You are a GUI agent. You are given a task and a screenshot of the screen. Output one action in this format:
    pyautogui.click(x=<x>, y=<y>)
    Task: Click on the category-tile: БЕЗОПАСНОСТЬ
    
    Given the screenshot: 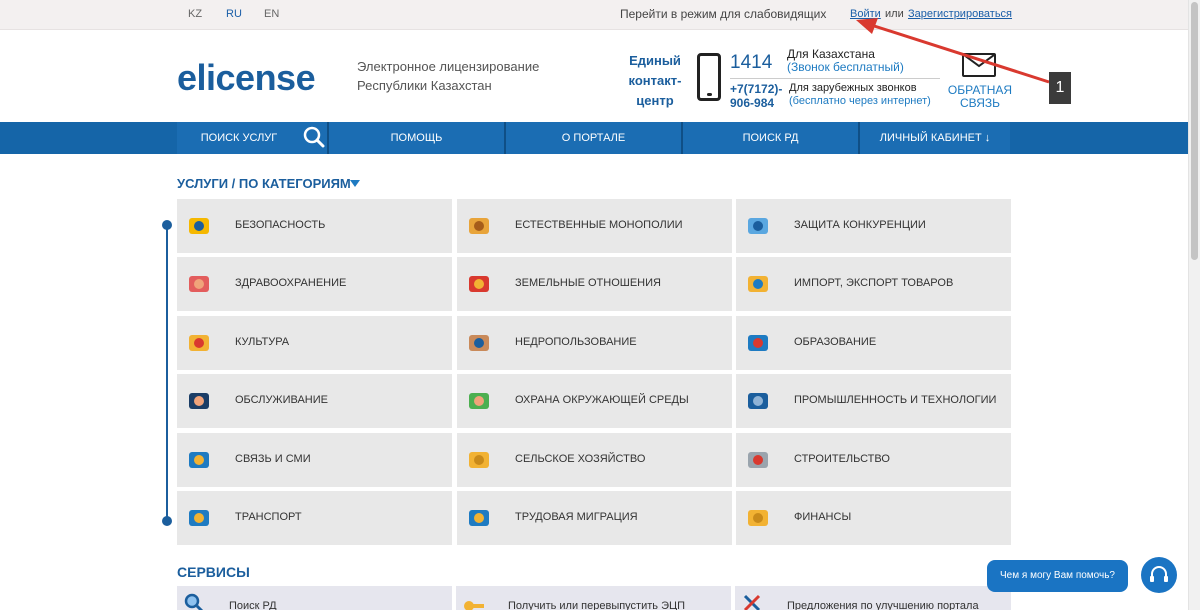 What is the action you would take?
    pyautogui.click(x=314, y=226)
    